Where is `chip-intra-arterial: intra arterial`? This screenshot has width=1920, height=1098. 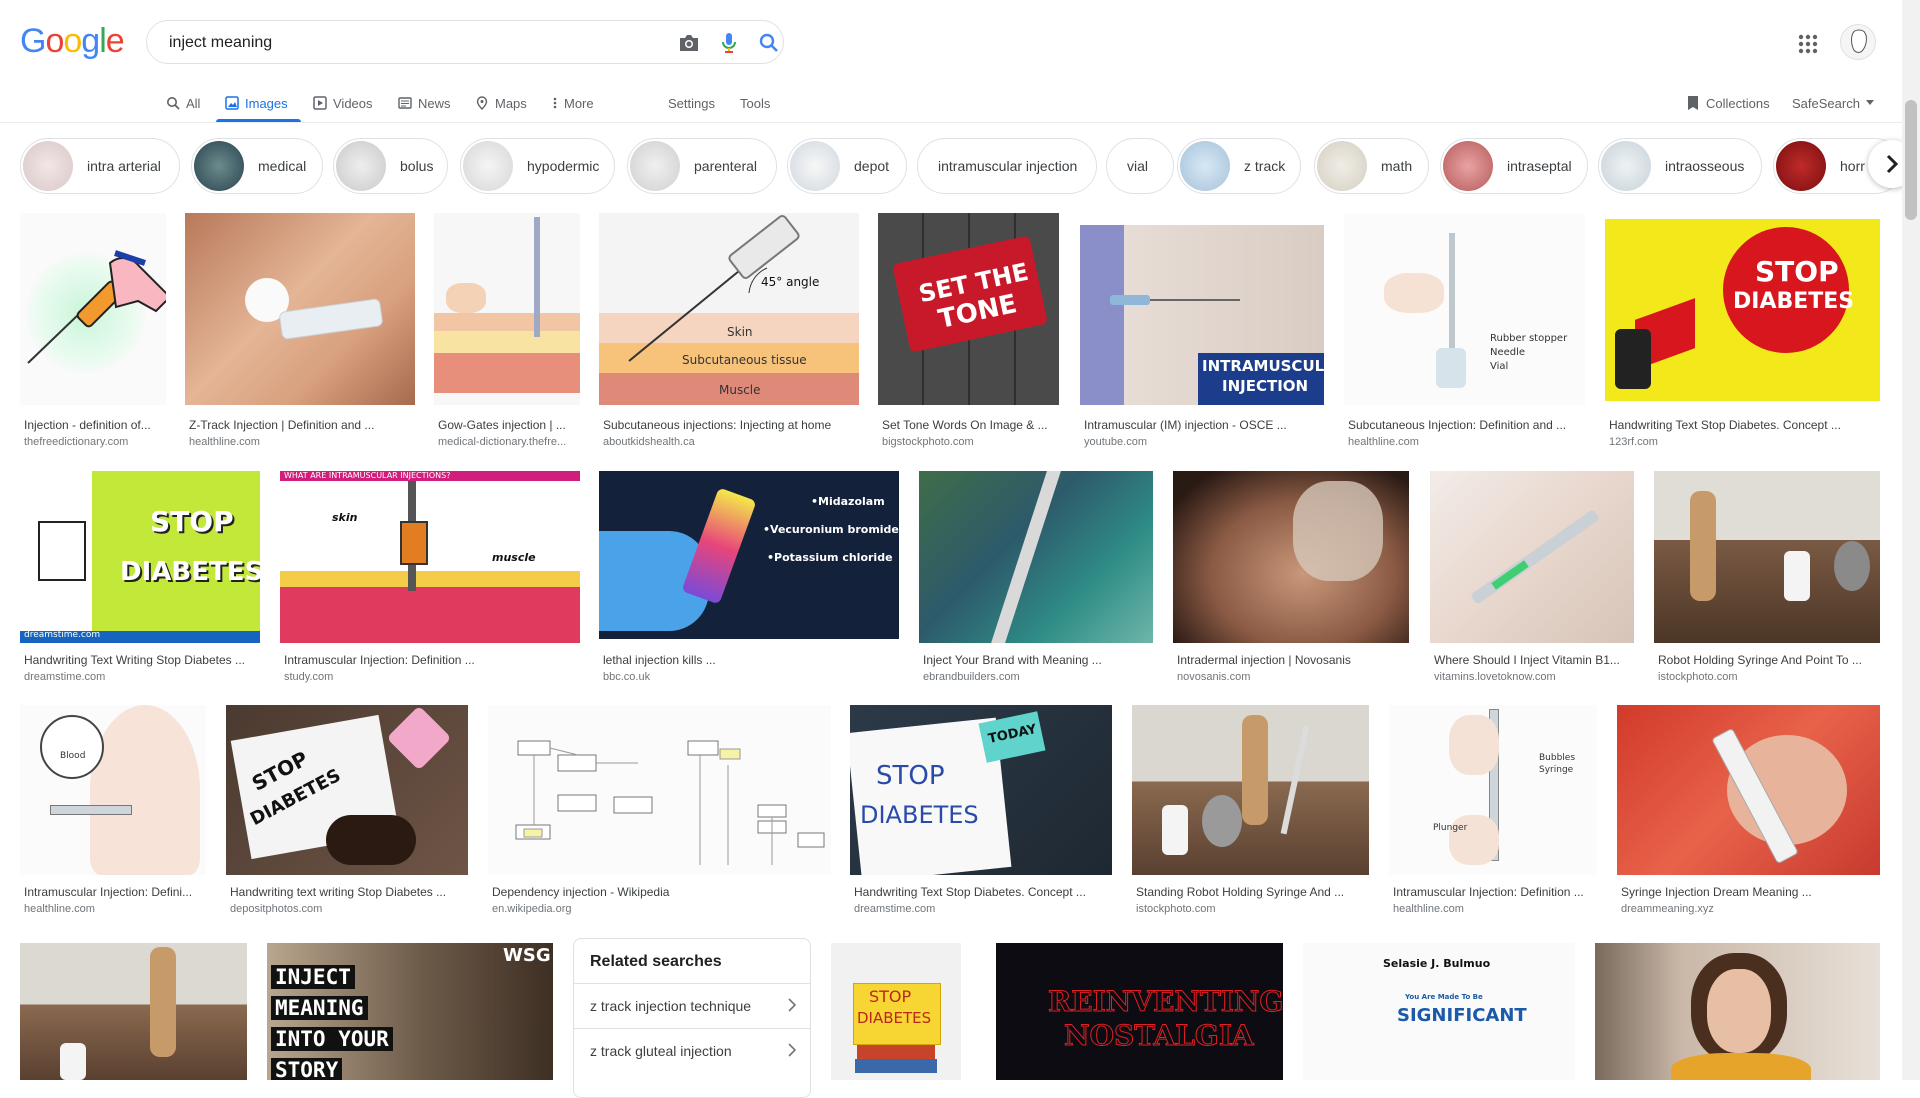
chip-intra-arterial: intra arterial is located at coordinates (100, 166).